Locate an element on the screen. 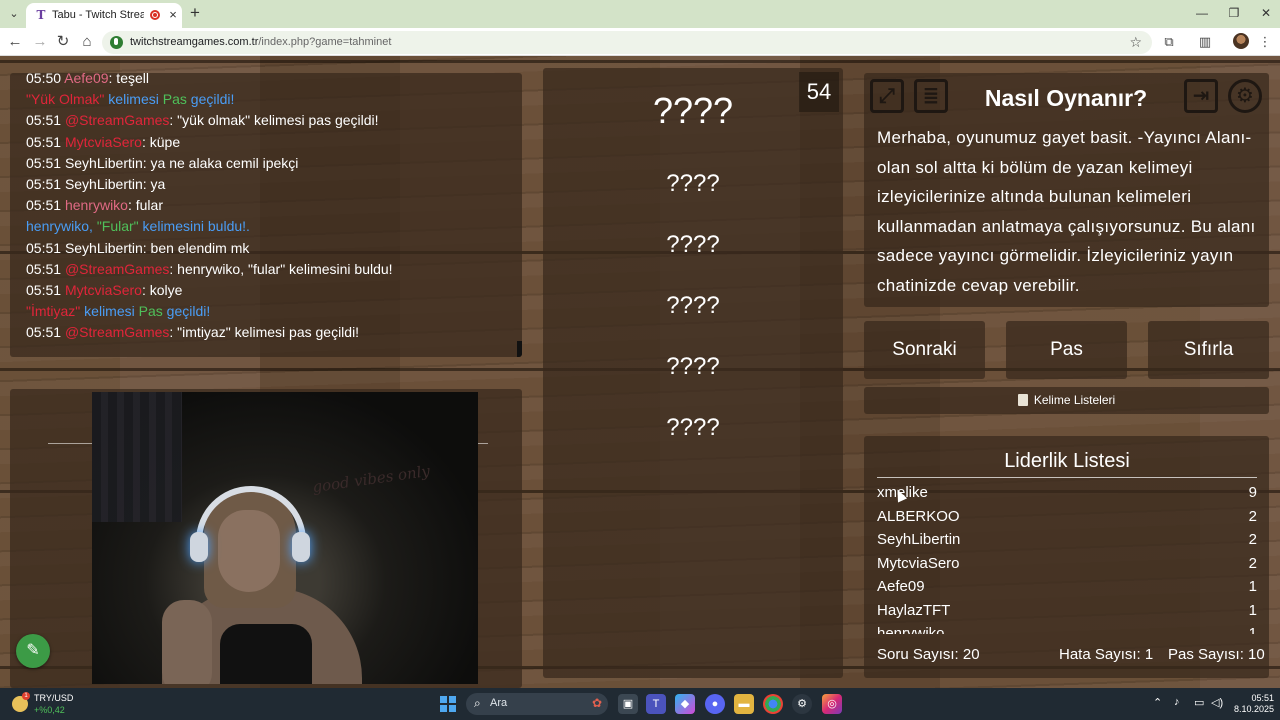  player-name: SeyhLibertin is located at coordinates (919, 539).